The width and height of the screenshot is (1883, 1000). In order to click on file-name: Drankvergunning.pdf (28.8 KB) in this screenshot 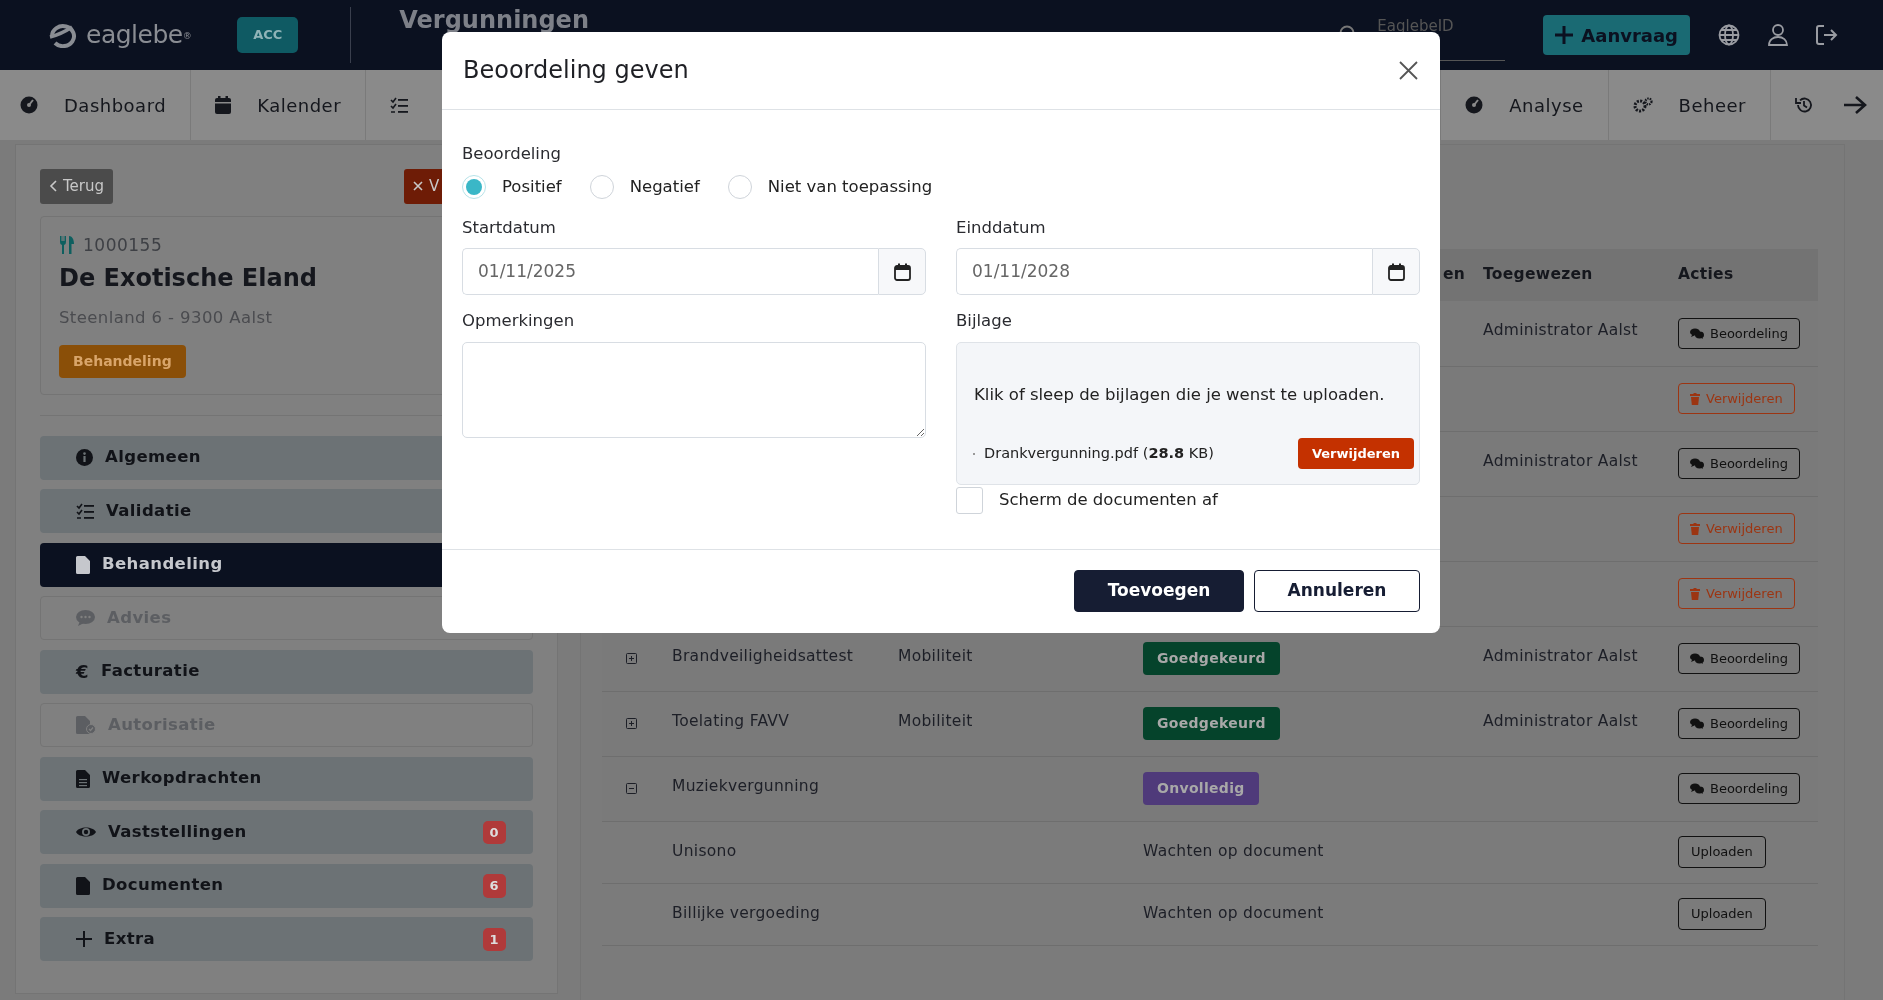, I will do `click(1099, 453)`.